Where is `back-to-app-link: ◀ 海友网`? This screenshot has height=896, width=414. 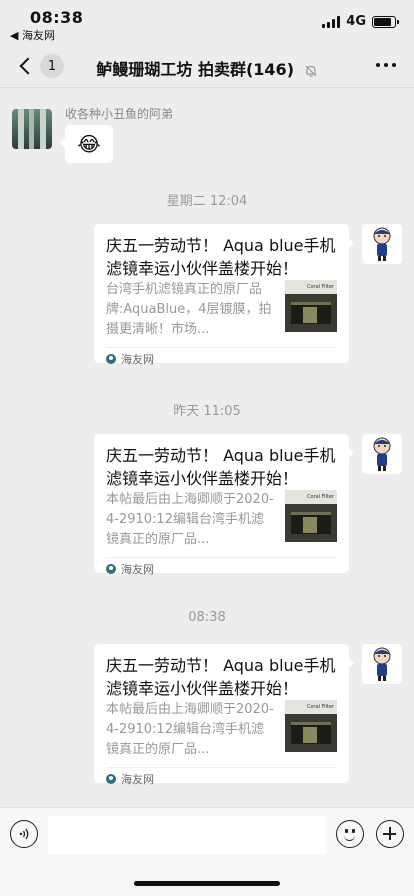
back-to-app-link: ◀ 海友网 is located at coordinates (32, 35).